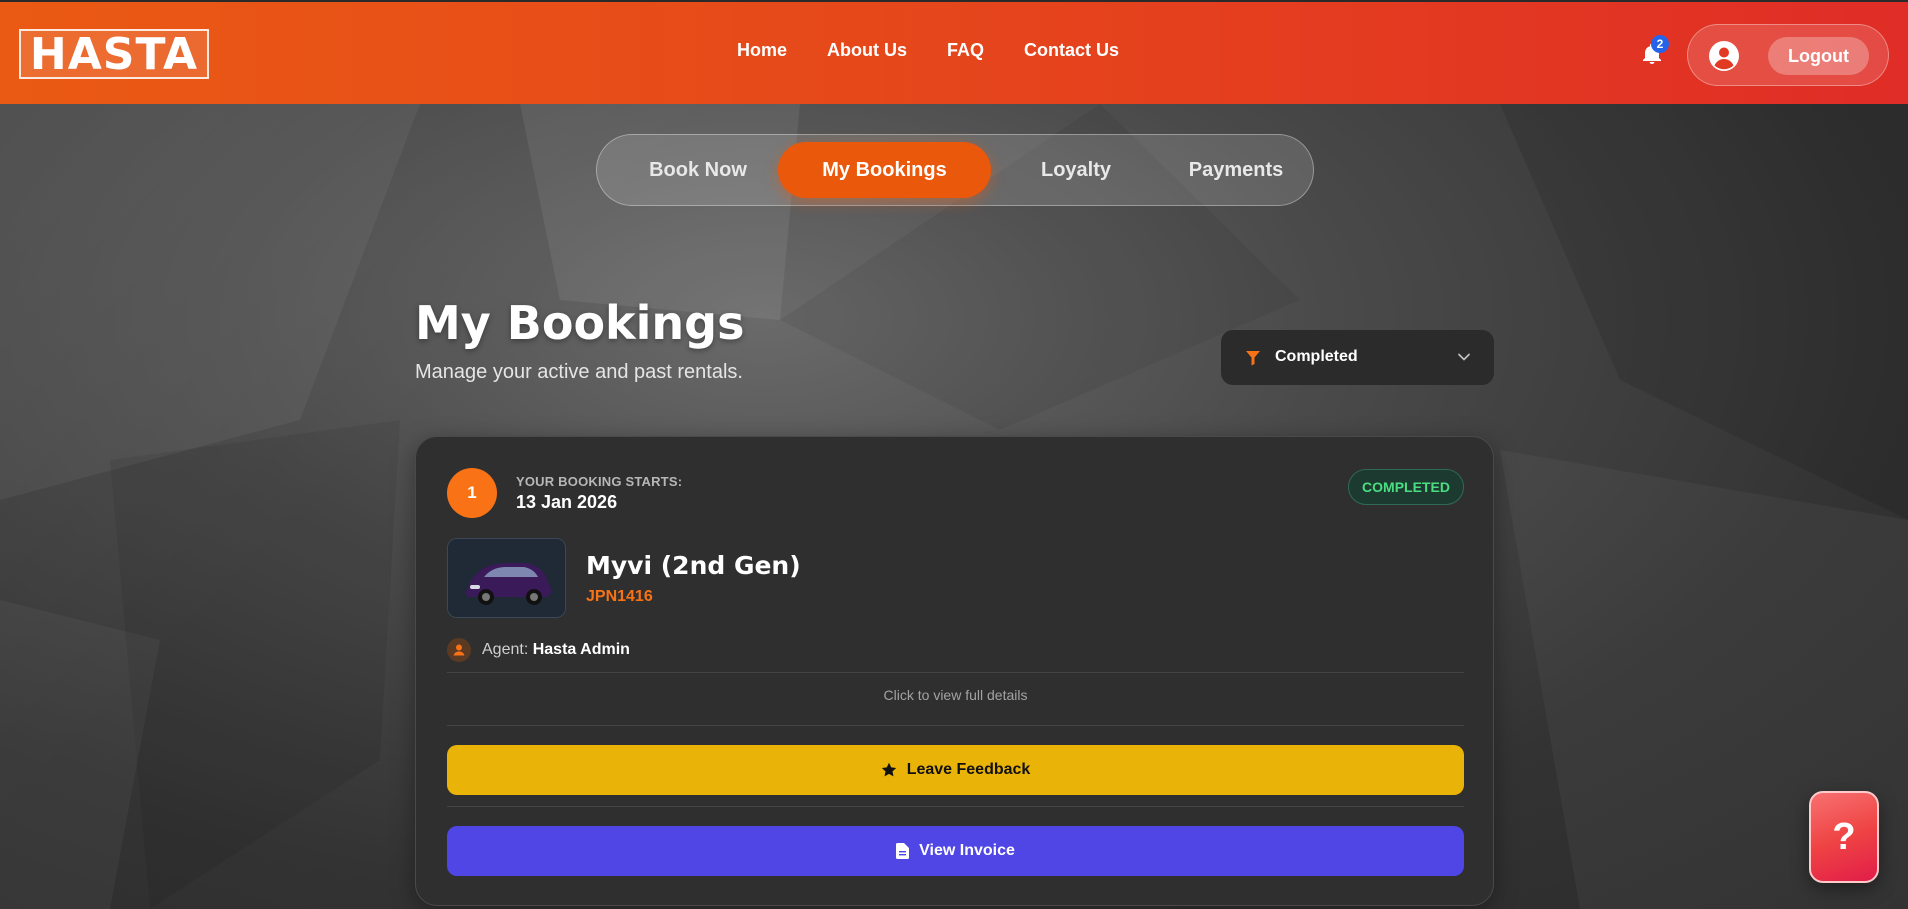 Image resolution: width=1908 pixels, height=909 pixels. What do you see at coordinates (1236, 170) in the screenshot?
I see `tab-payments: Payments` at bounding box center [1236, 170].